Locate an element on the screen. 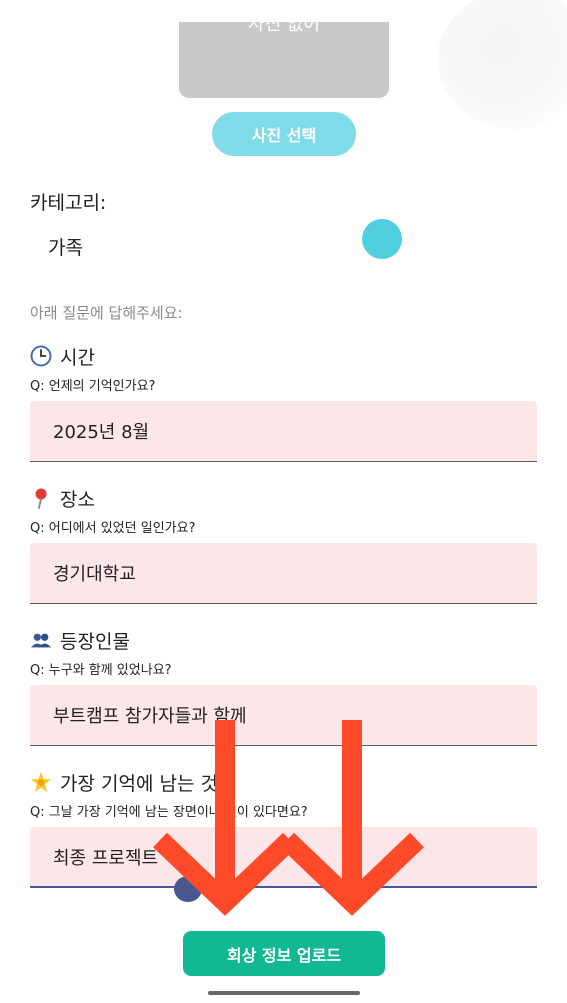 The width and height of the screenshot is (567, 1003). question-text: Q: 언제의 기억인가요? is located at coordinates (93, 386).